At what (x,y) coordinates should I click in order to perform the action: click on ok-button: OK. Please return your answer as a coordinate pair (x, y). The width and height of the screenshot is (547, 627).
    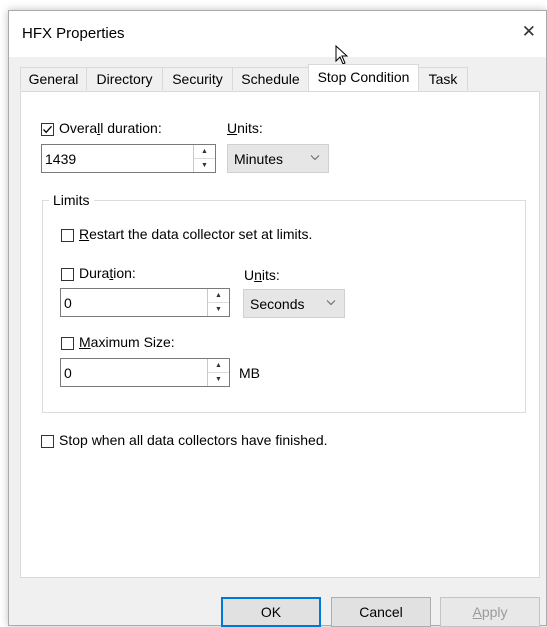
    Looking at the image, I should click on (271, 612).